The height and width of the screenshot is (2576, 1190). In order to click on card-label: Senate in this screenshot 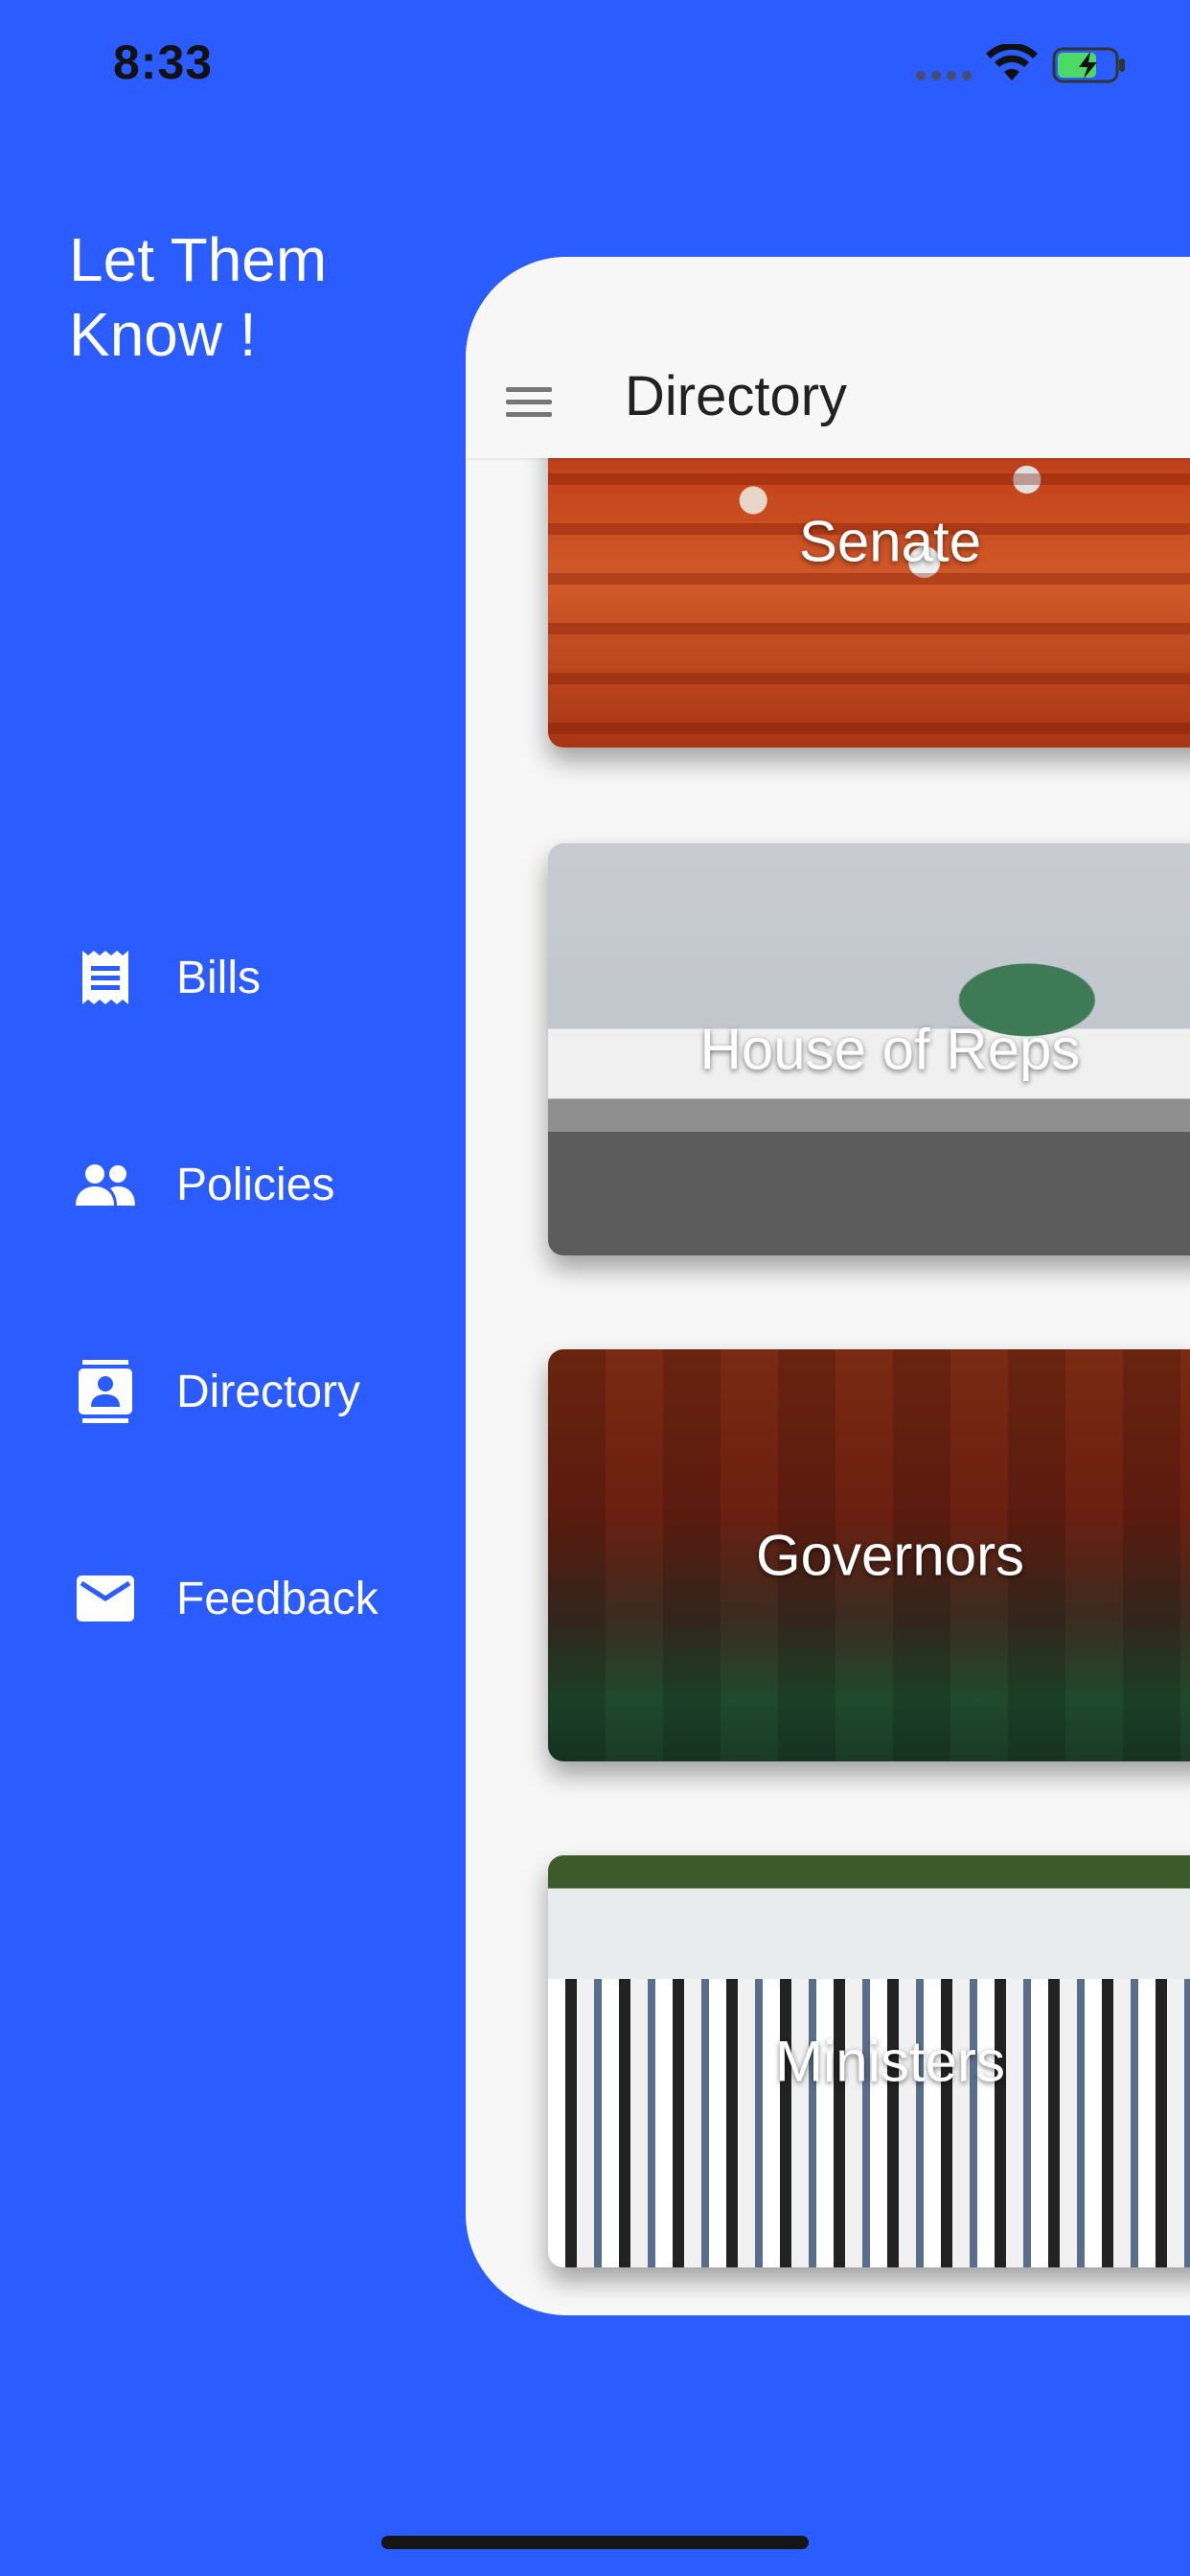, I will do `click(890, 541)`.